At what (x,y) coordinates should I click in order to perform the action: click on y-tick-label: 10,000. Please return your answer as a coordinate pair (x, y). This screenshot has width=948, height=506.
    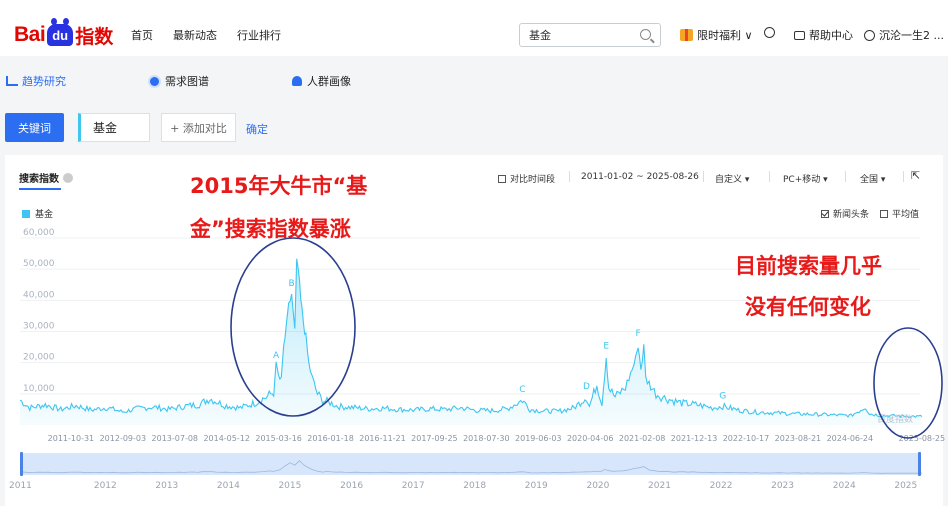
    Looking at the image, I should click on (39, 389).